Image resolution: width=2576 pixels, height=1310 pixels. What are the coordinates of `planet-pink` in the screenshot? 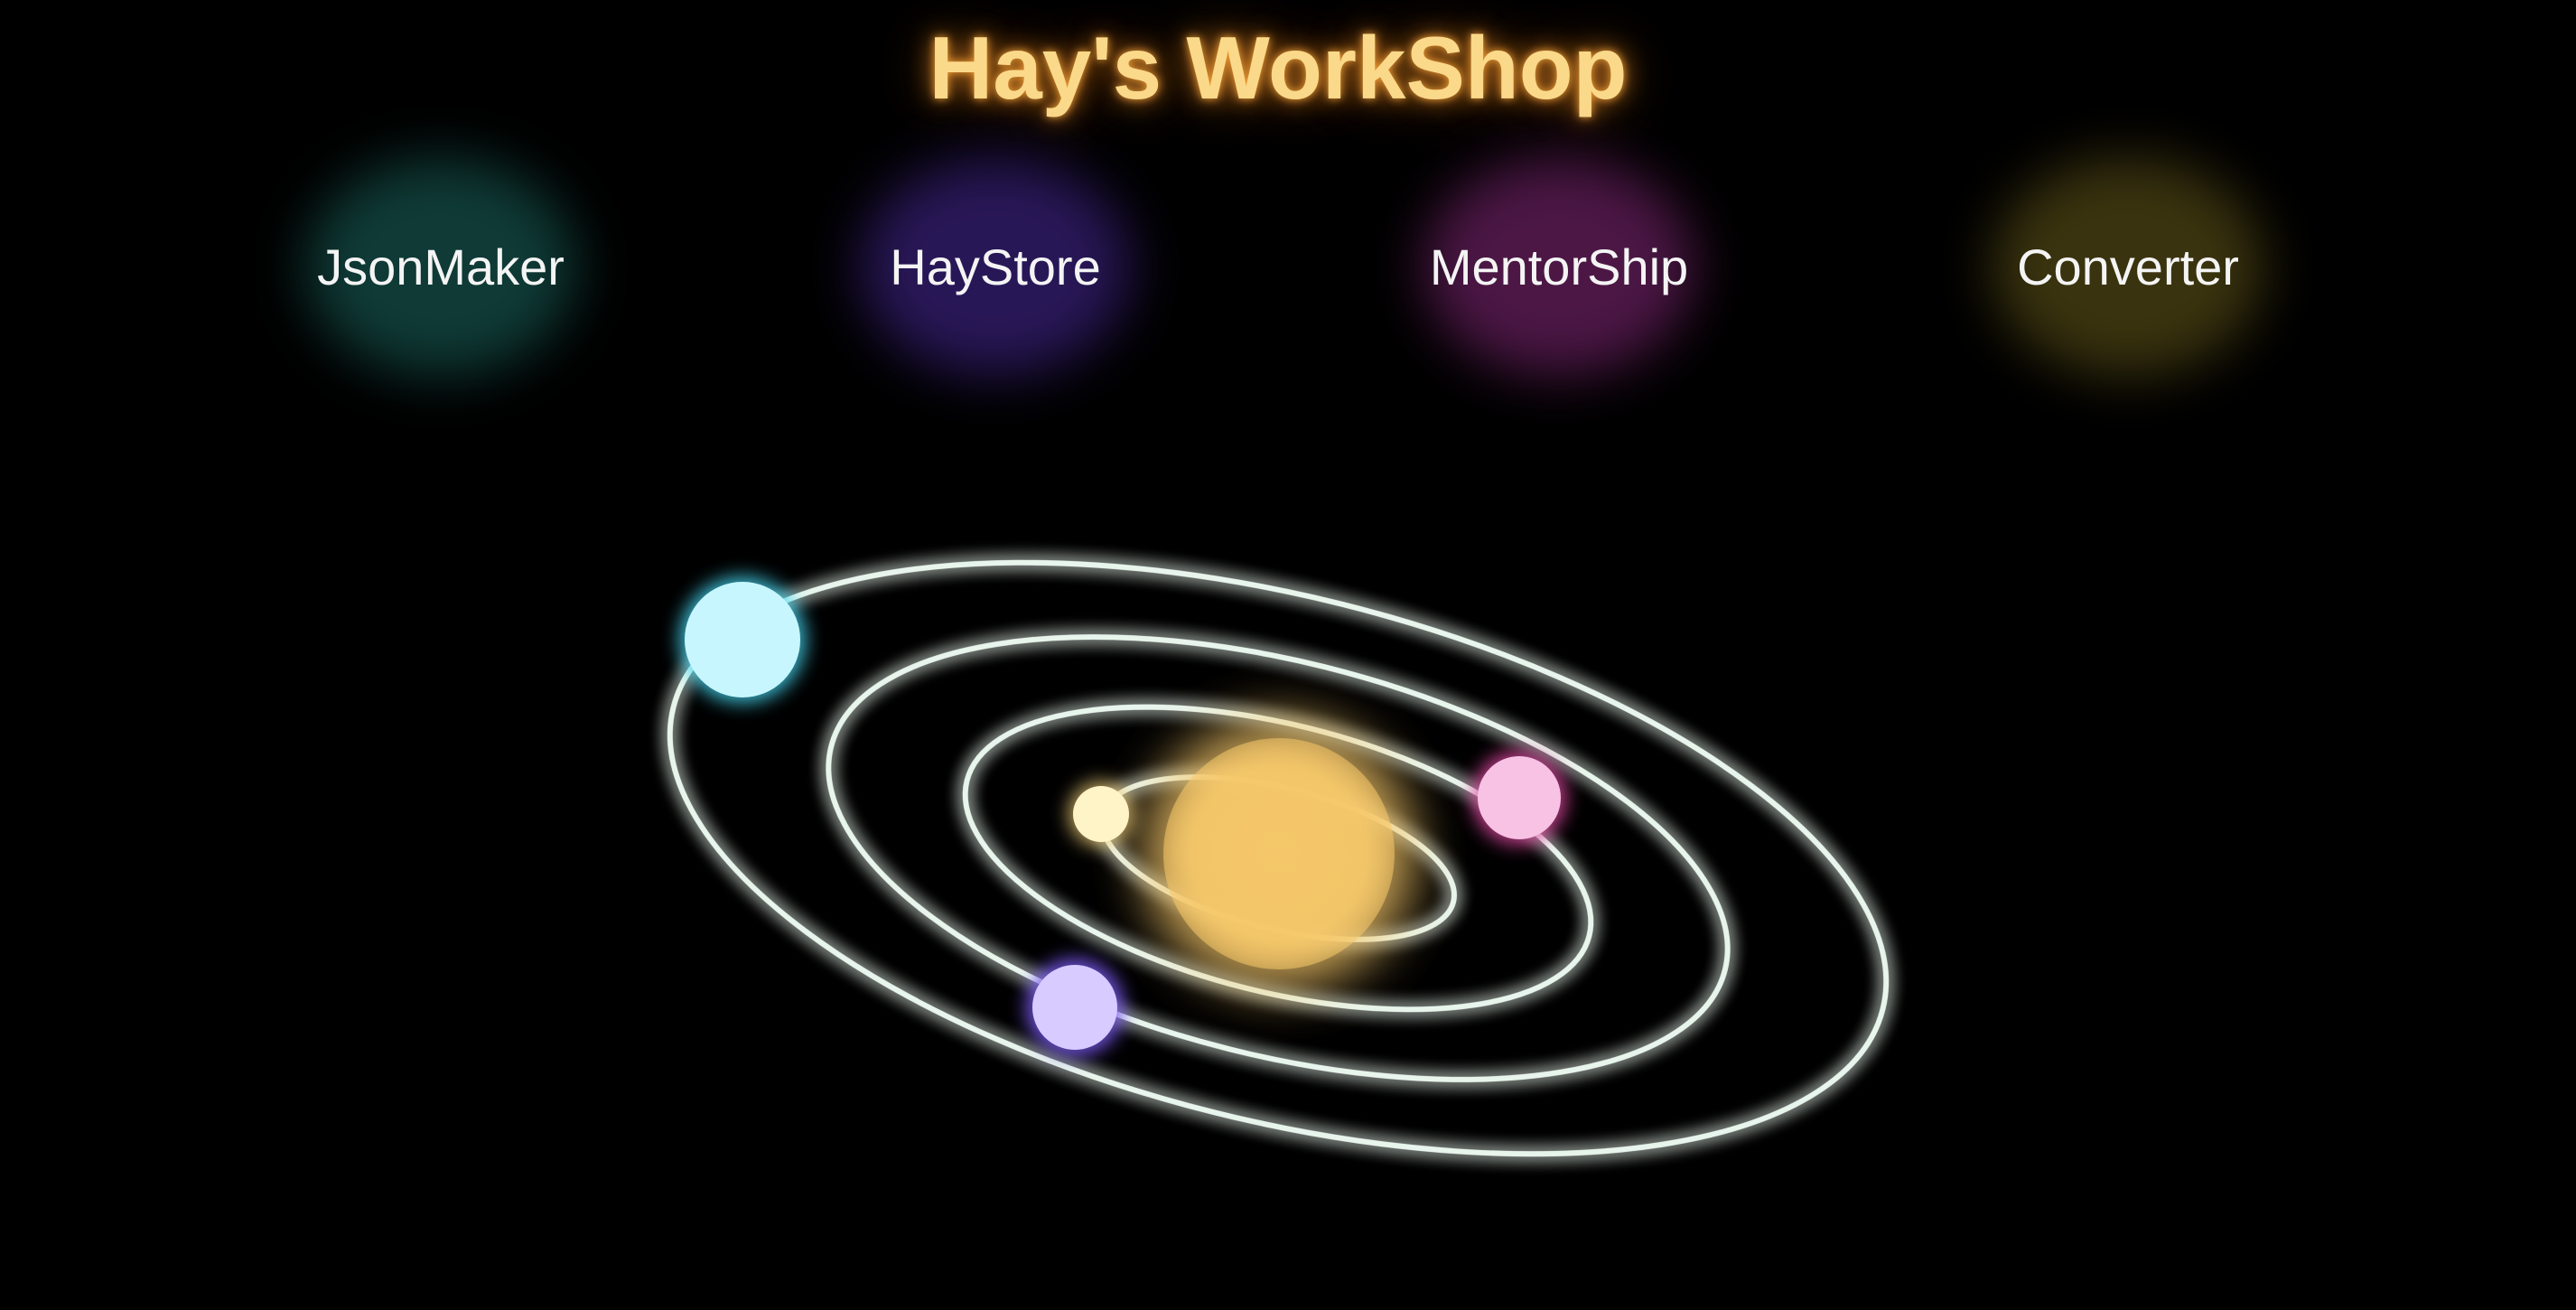 It's located at (1519, 798).